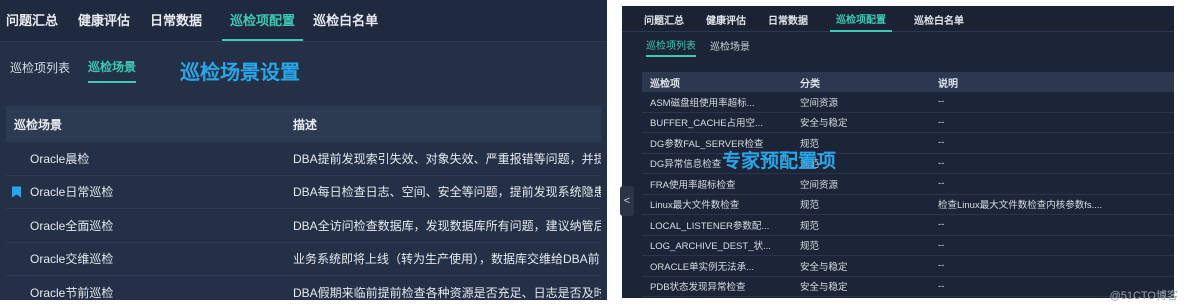 This screenshot has width=1184, height=307. I want to click on scene-name-cell: Oracle全面巡检, so click(149, 225).